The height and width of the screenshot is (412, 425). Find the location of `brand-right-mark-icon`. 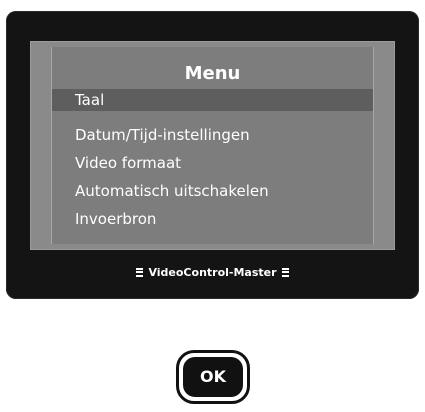

brand-right-mark-icon is located at coordinates (285, 272).